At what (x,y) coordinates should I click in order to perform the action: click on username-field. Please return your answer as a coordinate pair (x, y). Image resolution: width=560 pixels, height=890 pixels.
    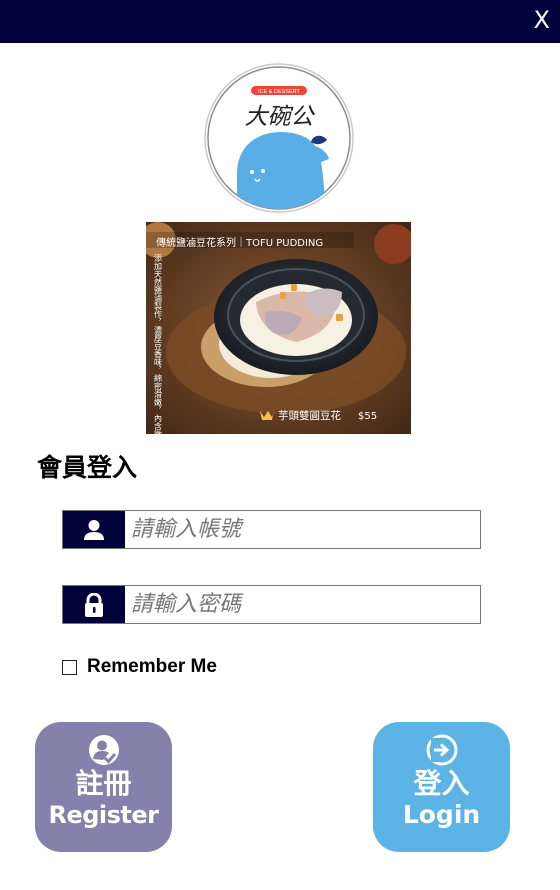
    Looking at the image, I should click on (271, 529).